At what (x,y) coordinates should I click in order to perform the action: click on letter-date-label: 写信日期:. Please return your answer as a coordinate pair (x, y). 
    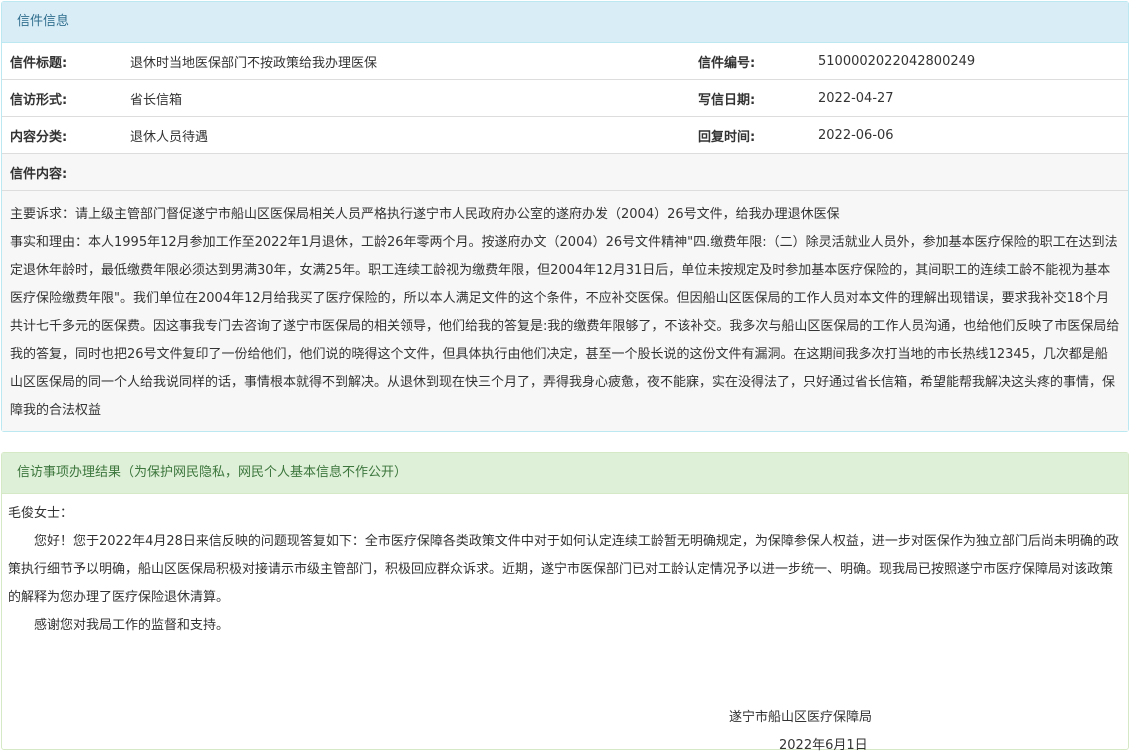
    Looking at the image, I should click on (754, 98).